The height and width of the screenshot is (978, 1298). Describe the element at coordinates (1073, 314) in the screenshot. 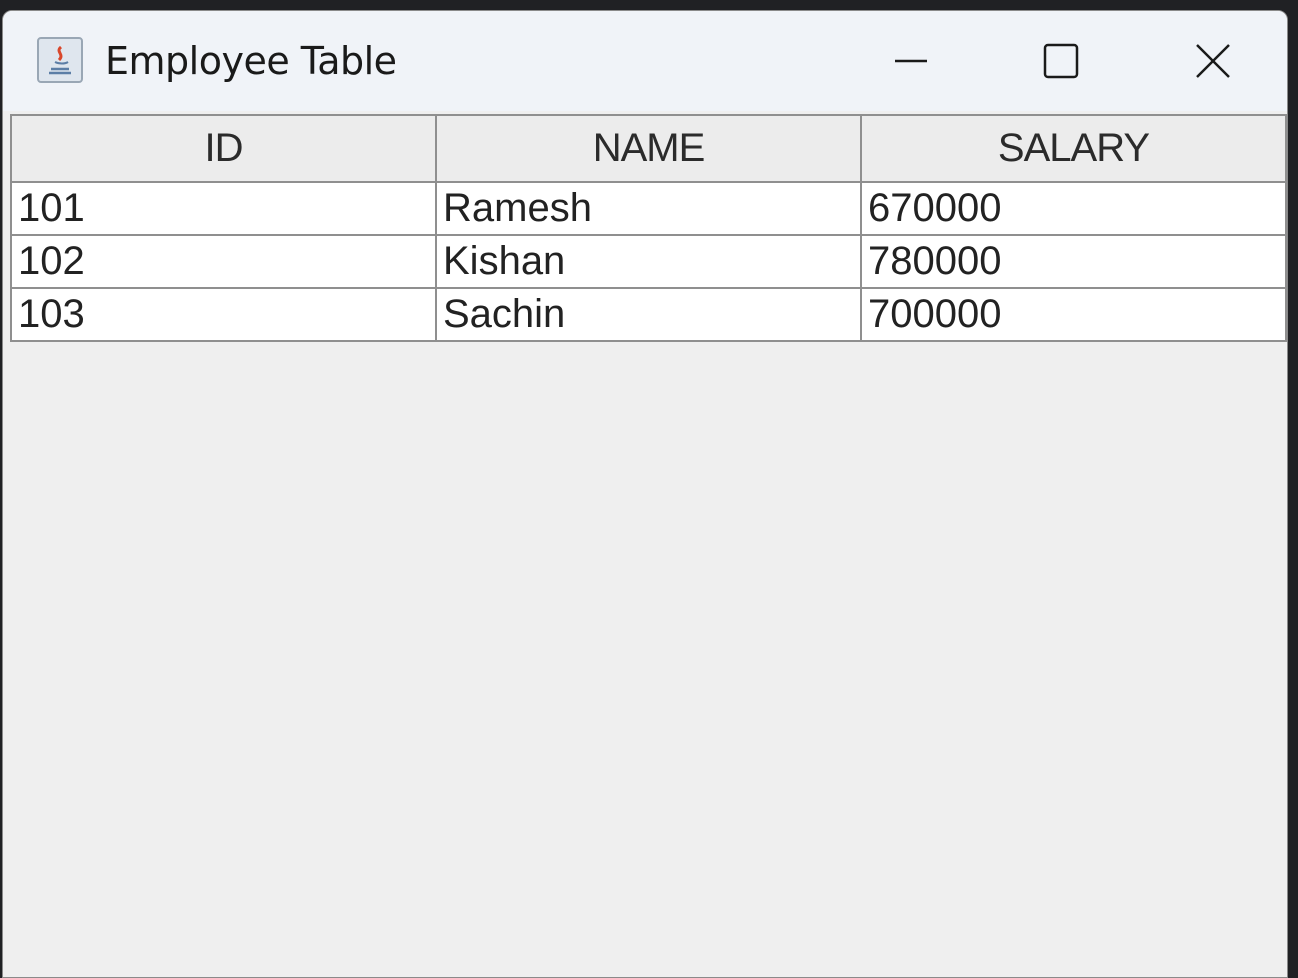

I see `cell-salary: 700000` at that location.